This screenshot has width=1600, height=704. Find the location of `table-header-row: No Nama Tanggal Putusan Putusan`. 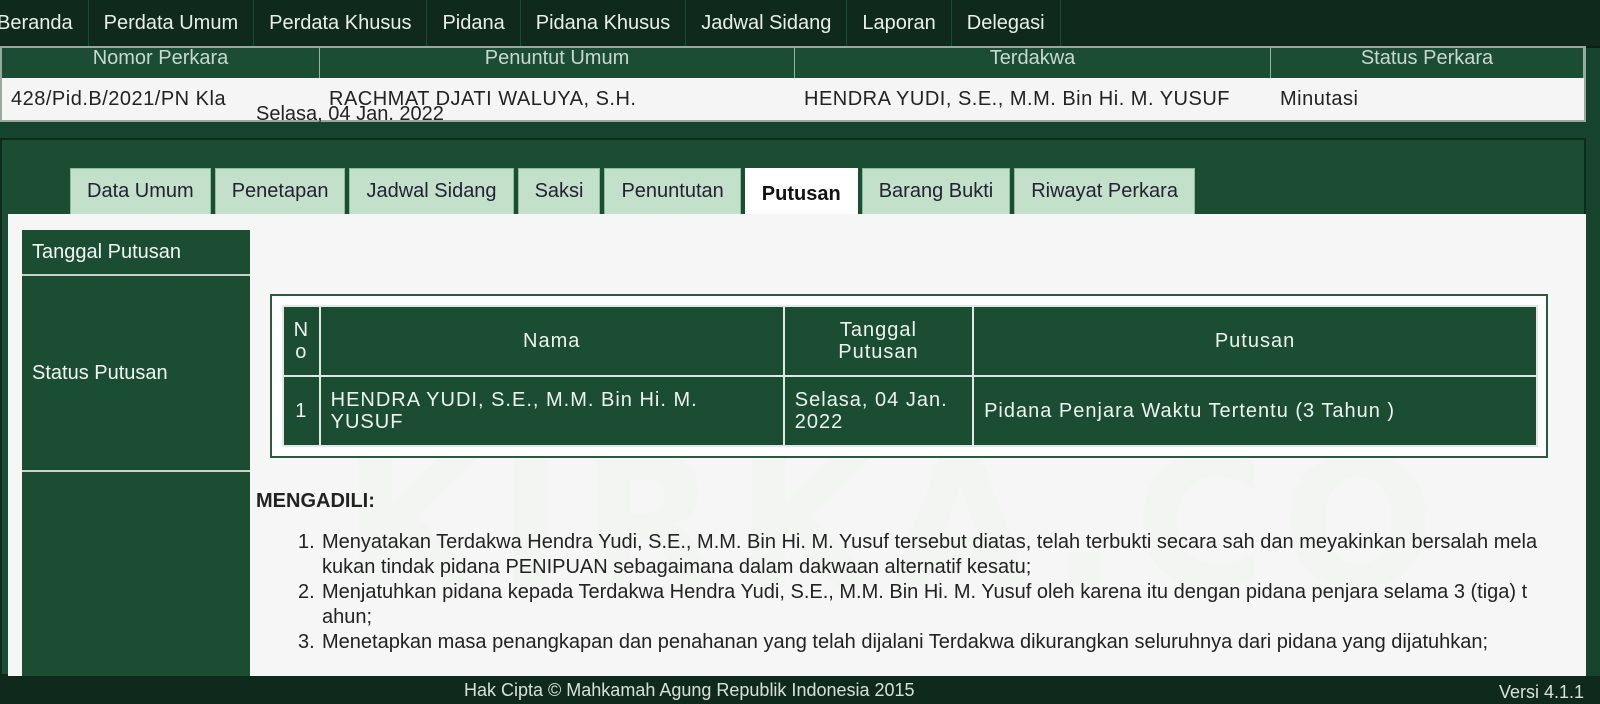

table-header-row: No Nama Tanggal Putusan Putusan is located at coordinates (910, 341).